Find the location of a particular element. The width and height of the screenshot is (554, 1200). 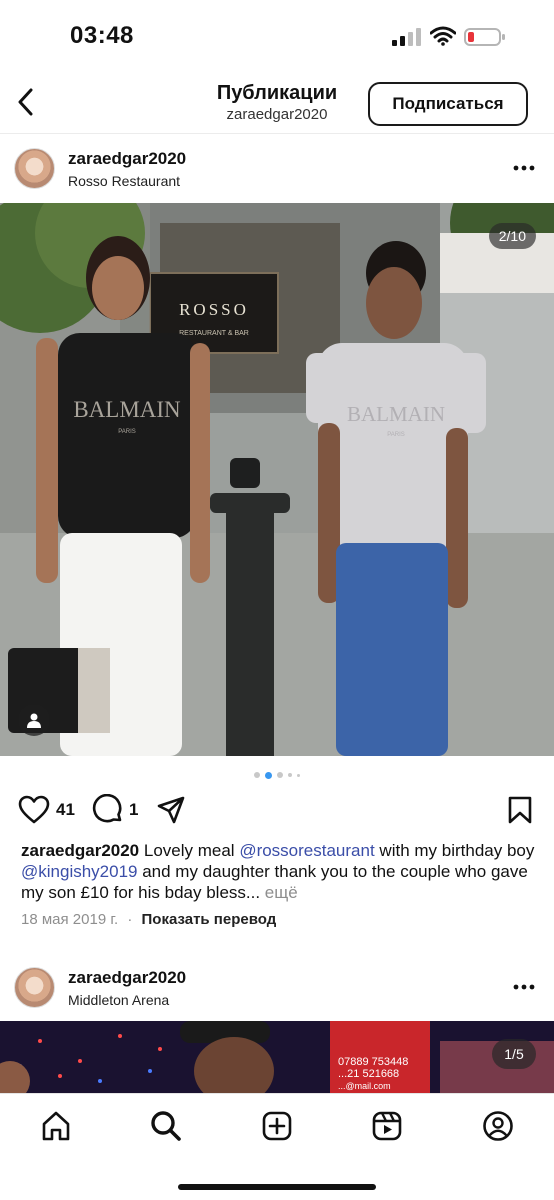

carousel-indicator is located at coordinates (277, 775).